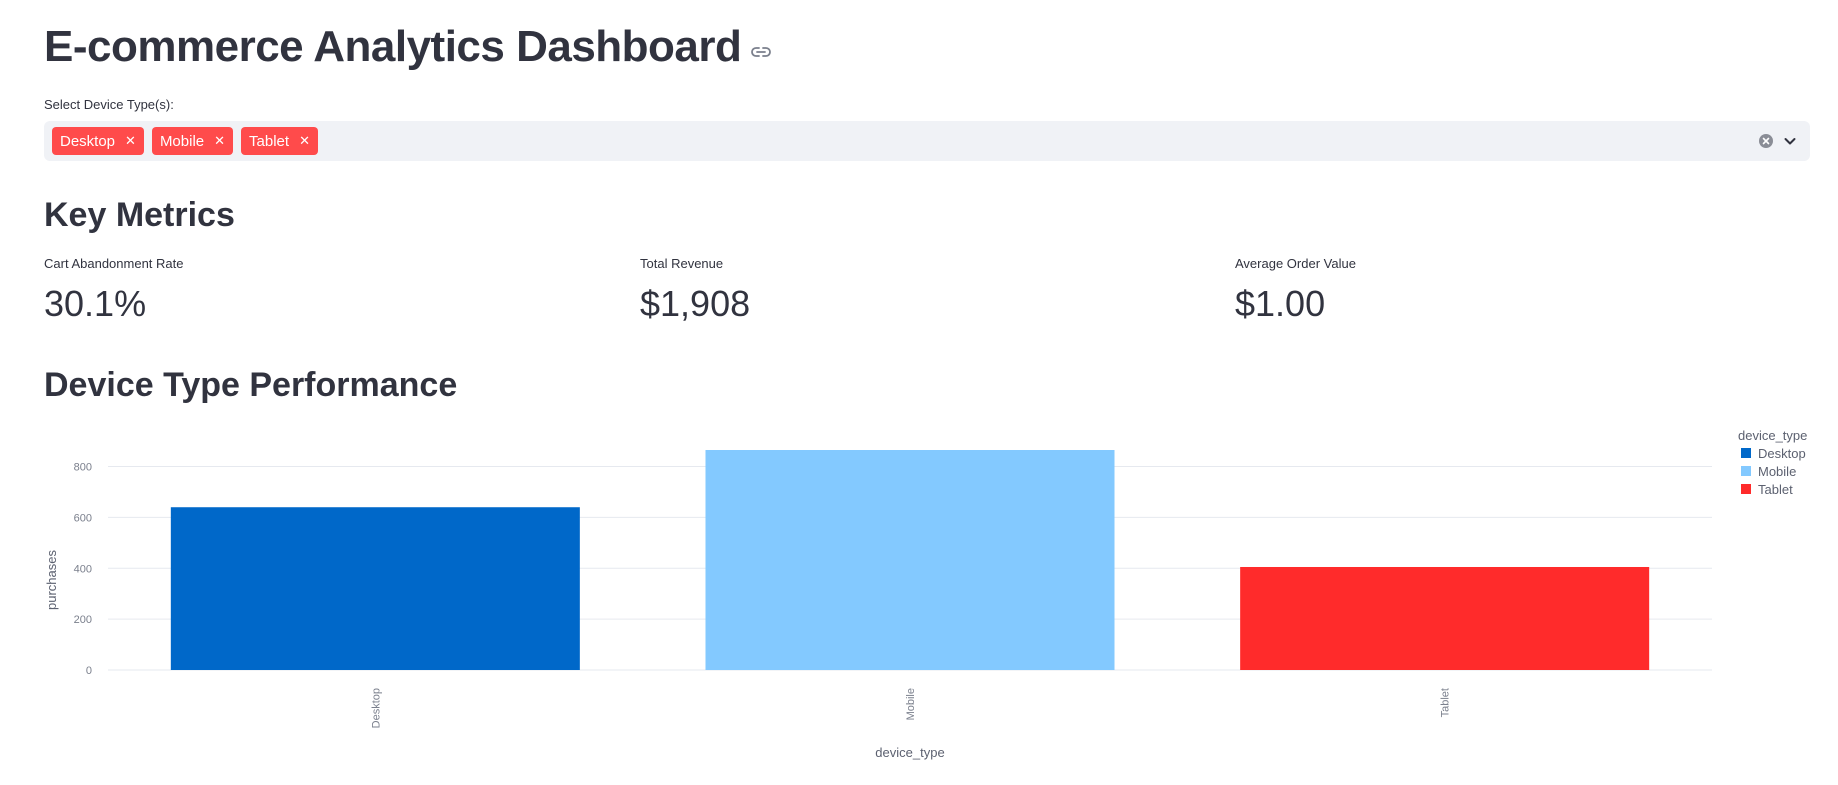 The image size is (1838, 785). What do you see at coordinates (251, 385) in the screenshot?
I see `device-performance-heading: Device Type Performance` at bounding box center [251, 385].